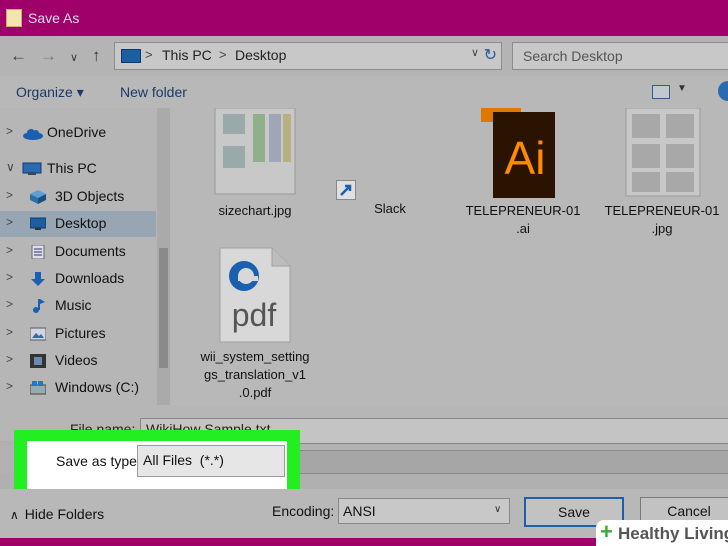 The width and height of the screenshot is (728, 546). I want to click on illustrator-file-icon: Ai, so click(518, 153).